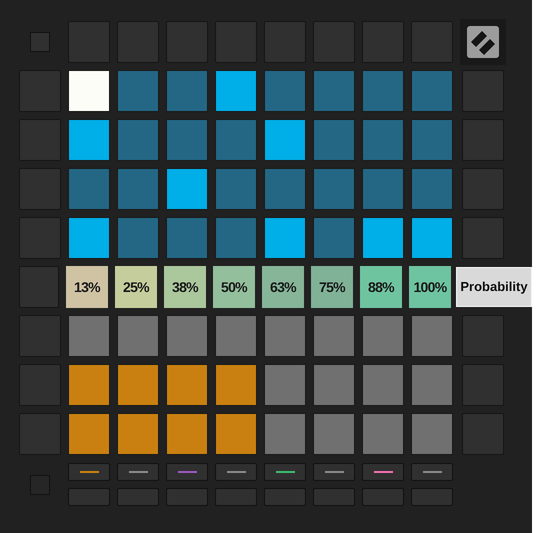  What do you see at coordinates (483, 42) in the screenshot?
I see `logo-icon` at bounding box center [483, 42].